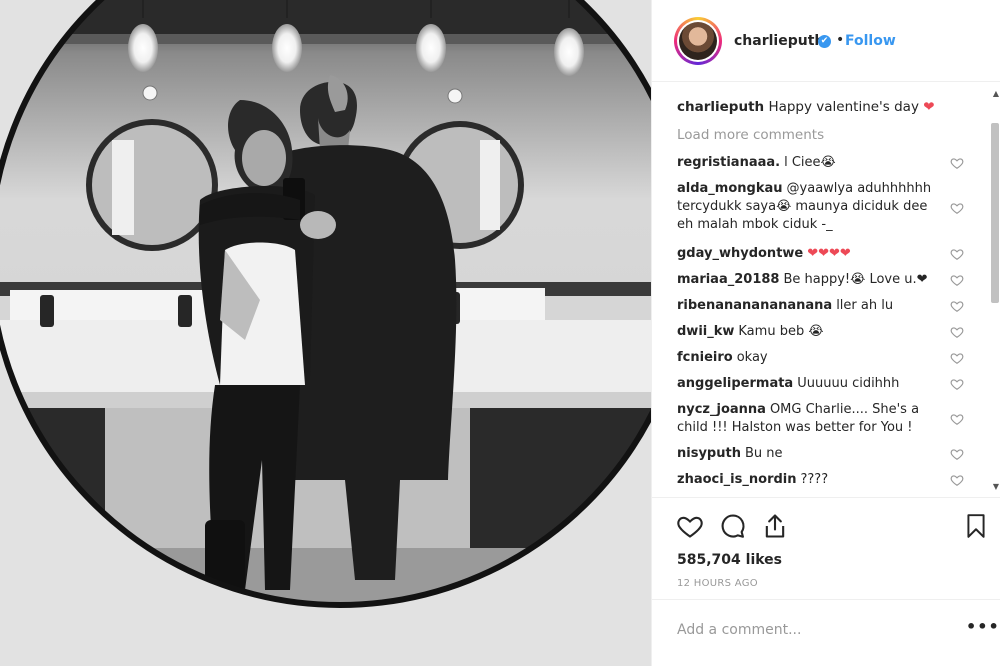  I want to click on heart-icon, so click(690, 526).